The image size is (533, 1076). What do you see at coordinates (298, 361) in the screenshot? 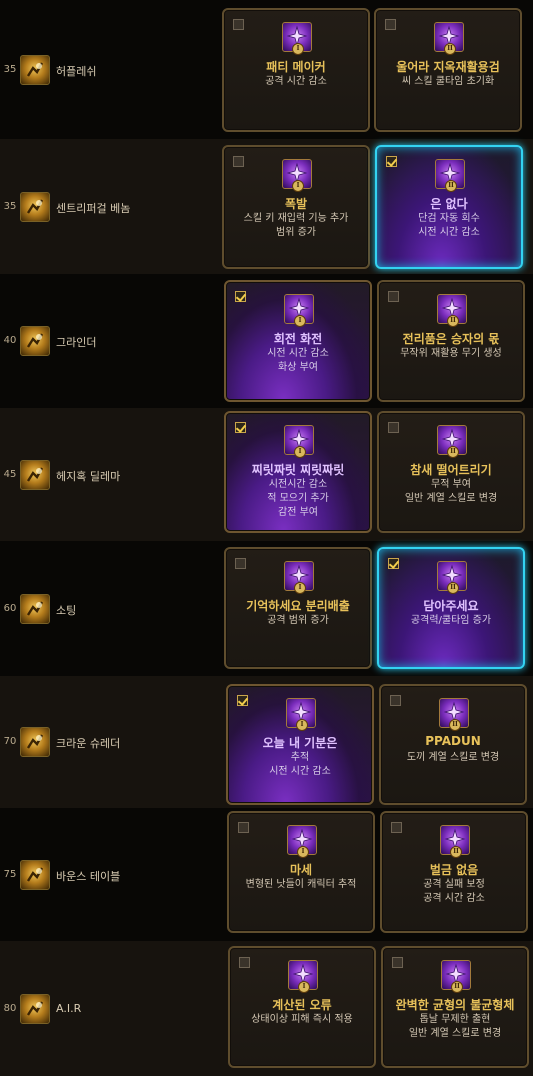
I see `tripod-description: 시전 시간 감소 화상 부여` at bounding box center [298, 361].